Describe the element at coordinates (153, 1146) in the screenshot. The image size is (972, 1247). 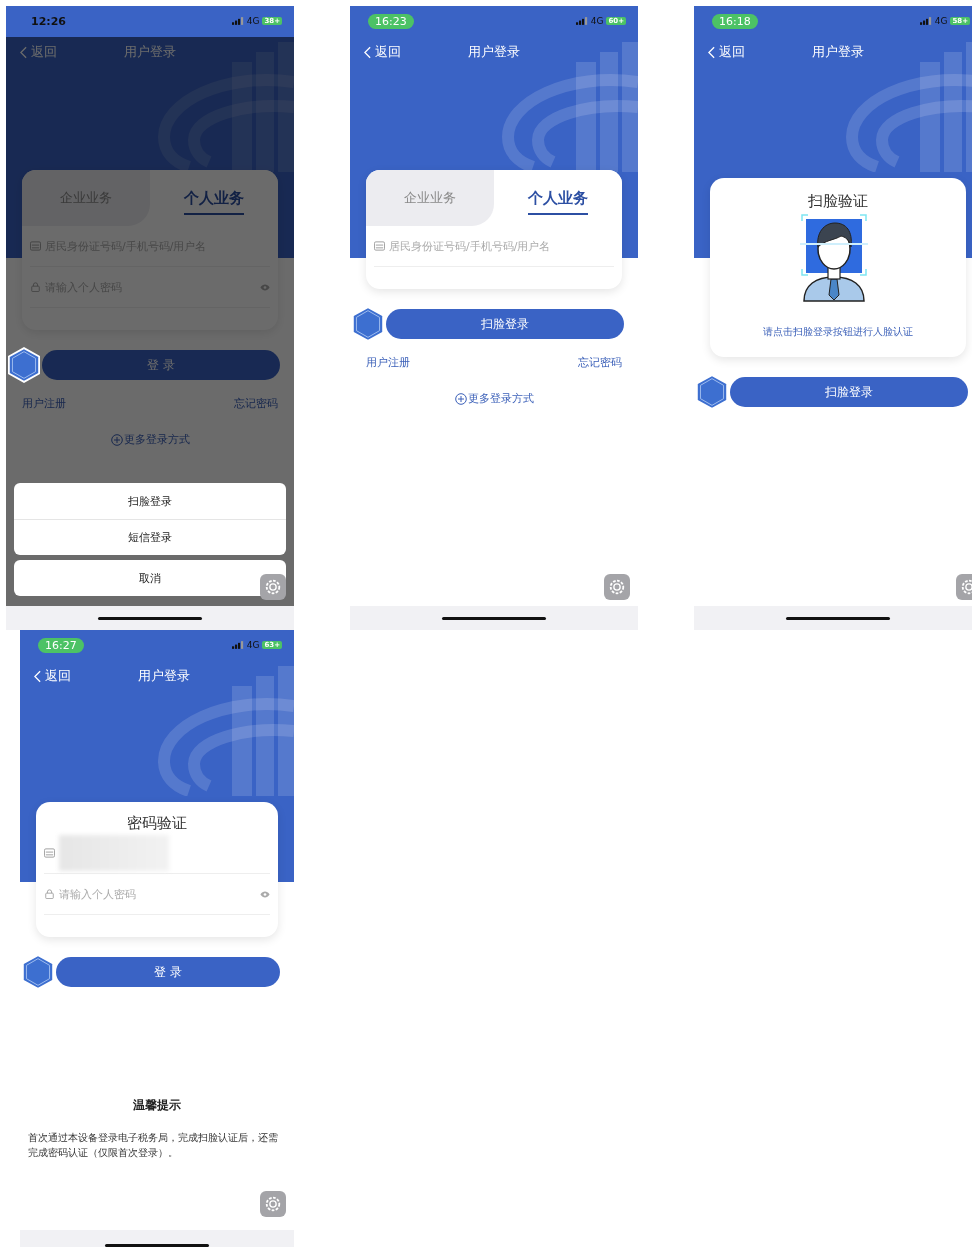
I see `tip-text: 首次通过本设备登录电子税务局，完成扫脸认证后，还需完成密码认证（仅限首次登录）。` at that location.